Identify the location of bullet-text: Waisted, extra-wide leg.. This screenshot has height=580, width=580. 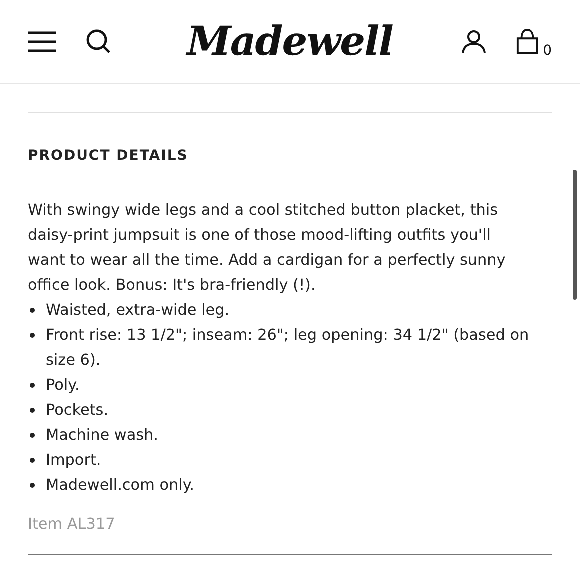
(138, 310).